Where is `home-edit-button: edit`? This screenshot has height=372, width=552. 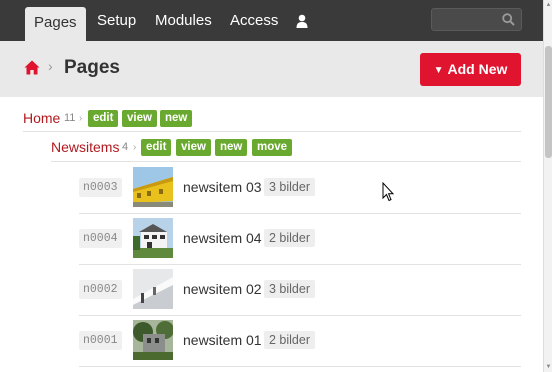 home-edit-button: edit is located at coordinates (103, 118).